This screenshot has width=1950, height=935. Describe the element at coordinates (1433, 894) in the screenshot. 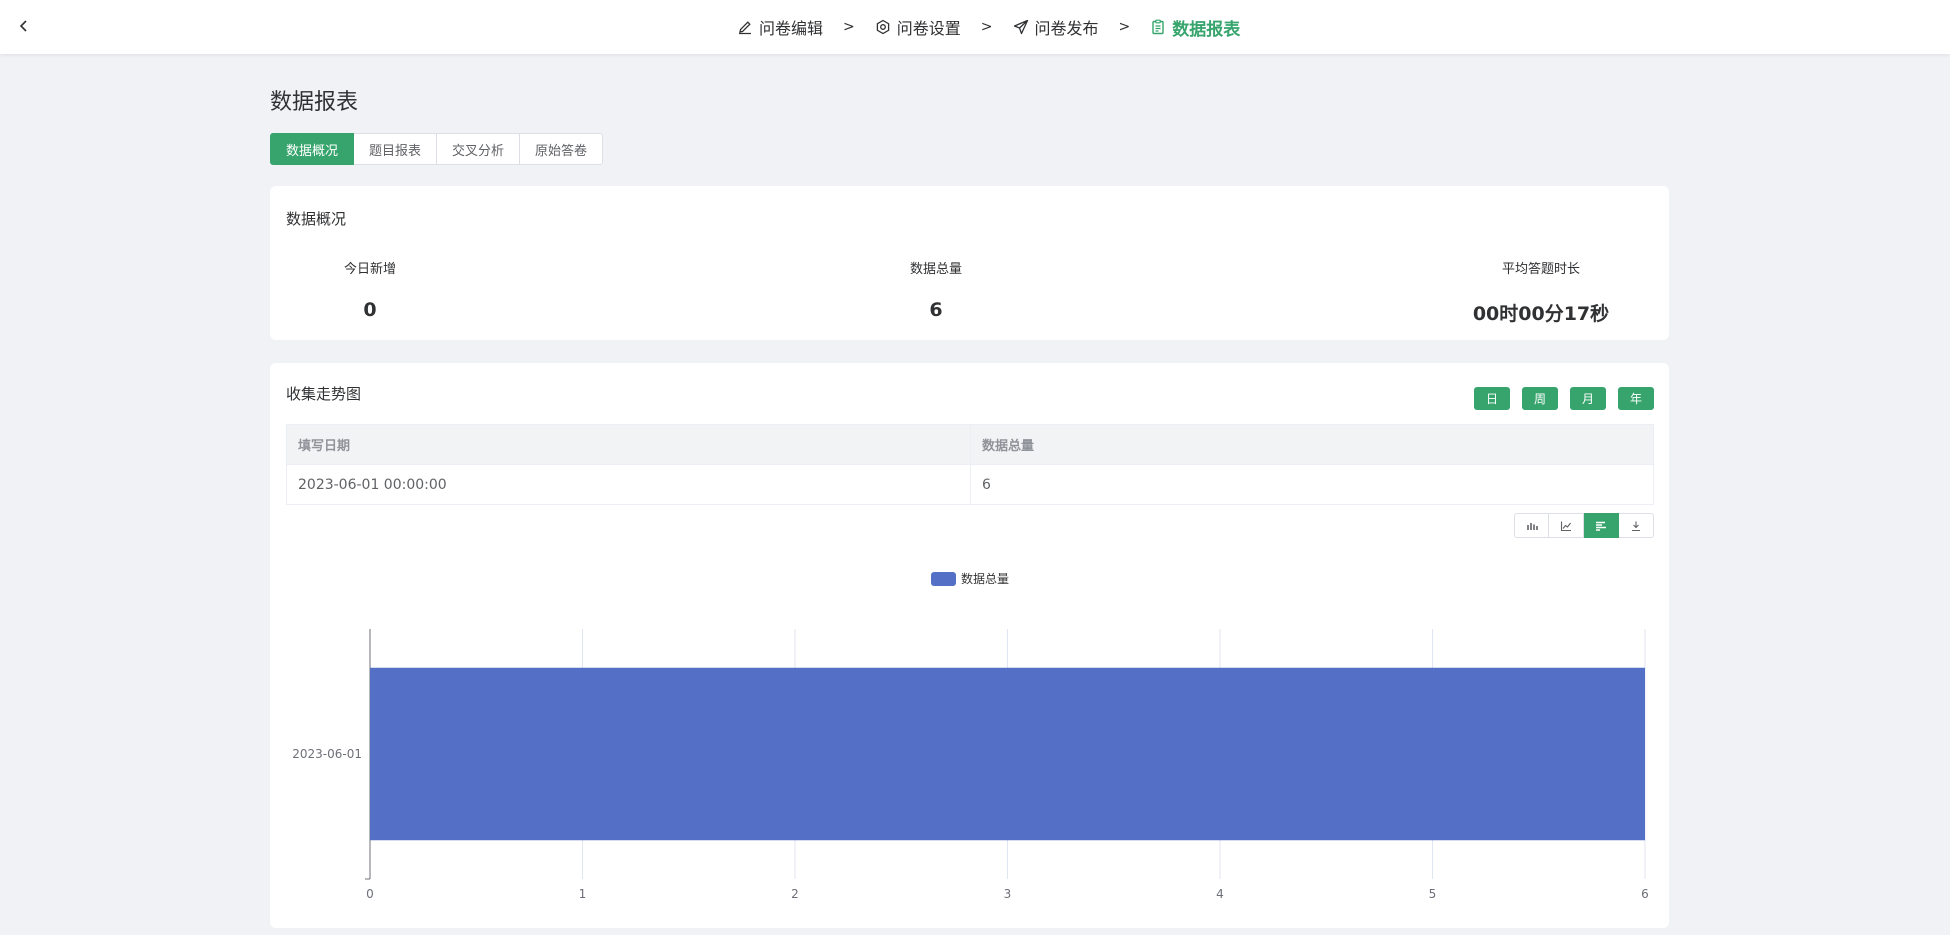

I see `x-tick-label: 5` at that location.